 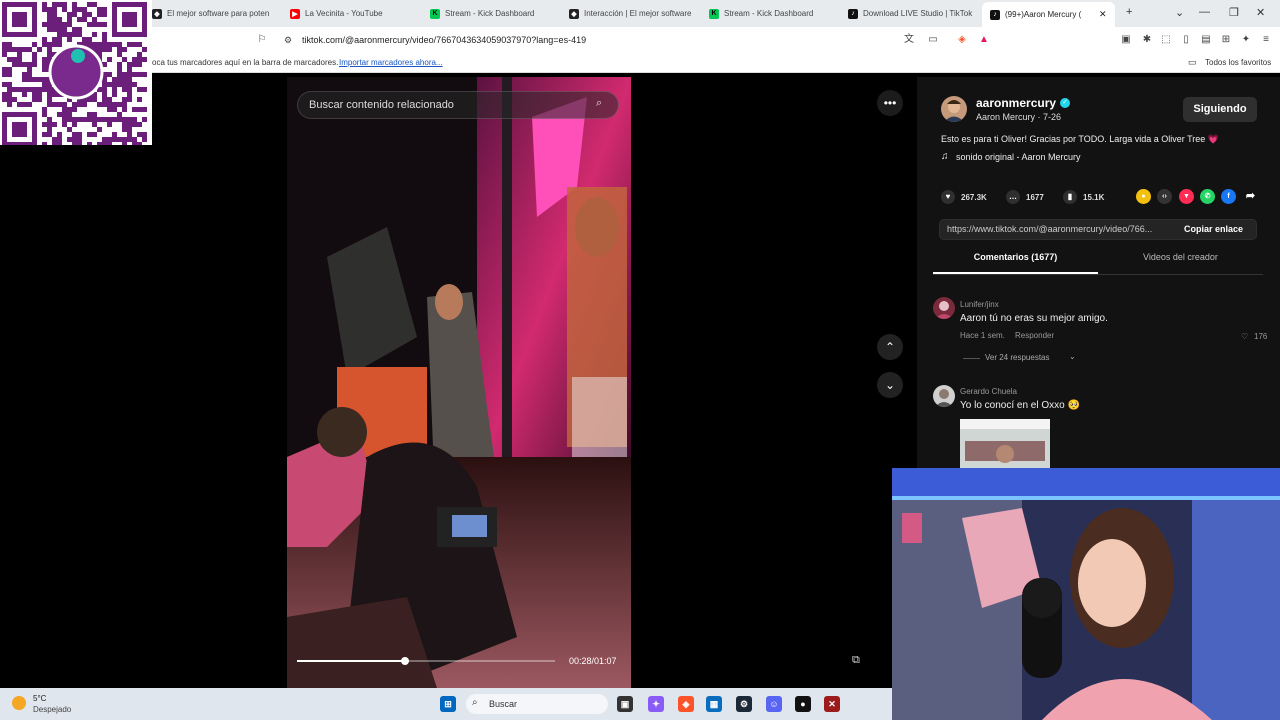 I want to click on previous-video-icon: ⌃, so click(x=890, y=347).